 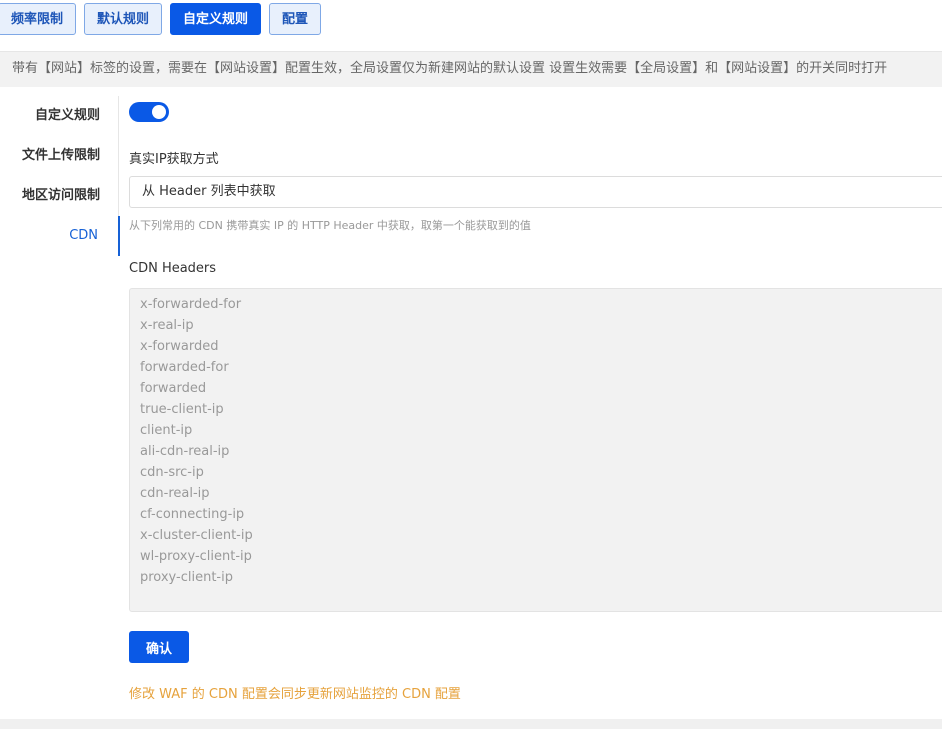 I want to click on cdn-header-line: true-client-ip, so click(x=182, y=409).